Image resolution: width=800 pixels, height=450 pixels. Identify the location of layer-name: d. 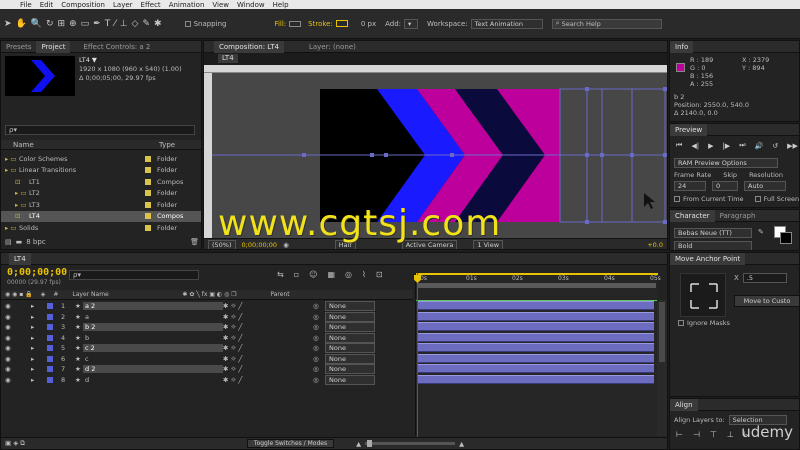
(153, 380).